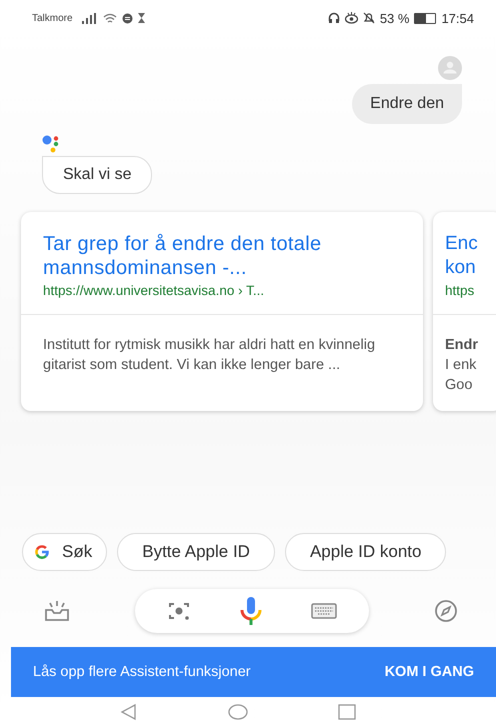 Image resolution: width=496 pixels, height=727 pixels. What do you see at coordinates (464, 311) in the screenshot?
I see `result-card: Enc kon https Endr I enk Goo` at bounding box center [464, 311].